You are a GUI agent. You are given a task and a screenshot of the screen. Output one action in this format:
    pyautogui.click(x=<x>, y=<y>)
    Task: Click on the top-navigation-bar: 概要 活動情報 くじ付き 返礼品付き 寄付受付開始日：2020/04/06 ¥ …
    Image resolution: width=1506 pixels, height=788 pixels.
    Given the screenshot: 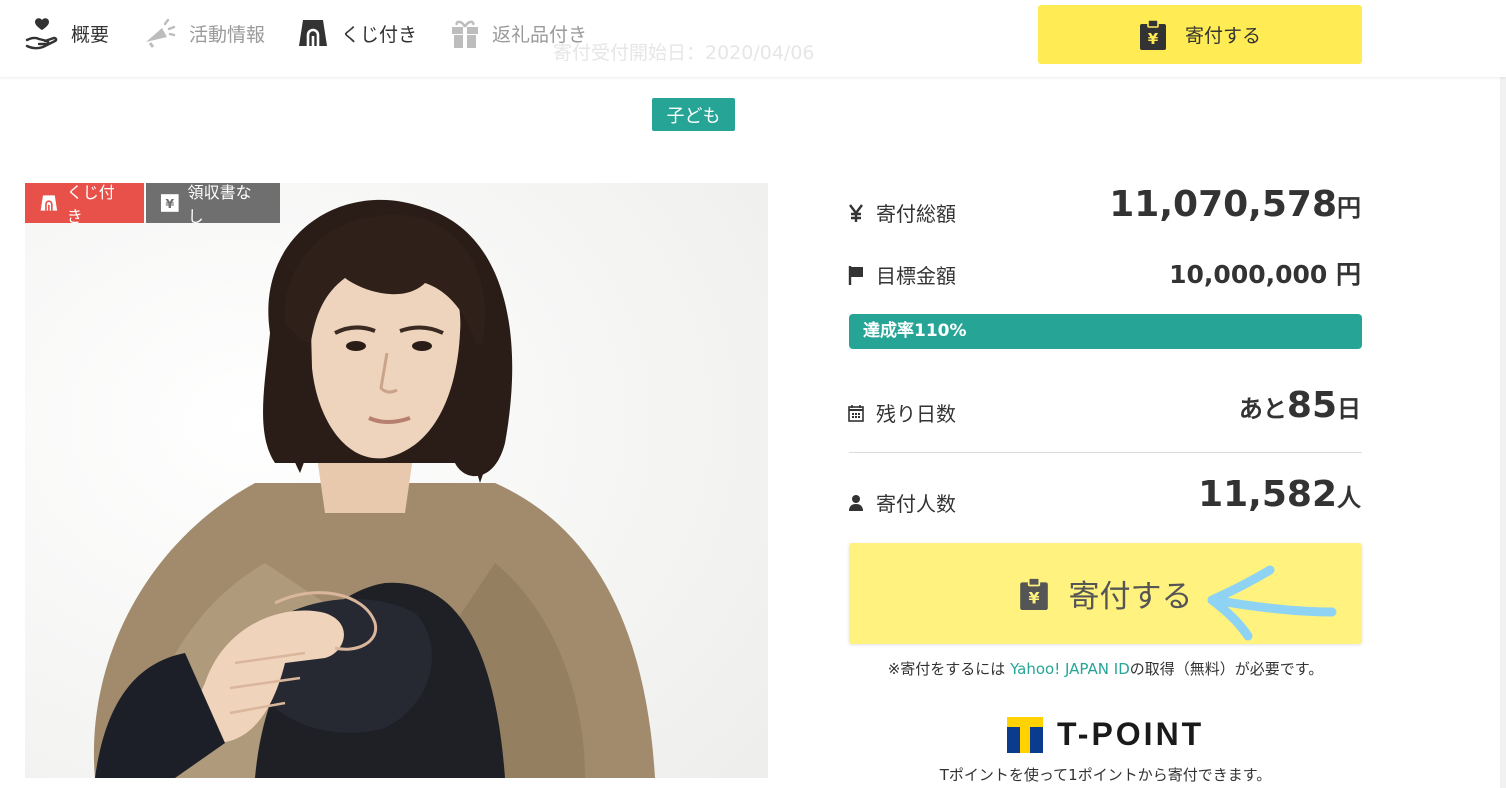 What is the action you would take?
    pyautogui.click(x=753, y=38)
    